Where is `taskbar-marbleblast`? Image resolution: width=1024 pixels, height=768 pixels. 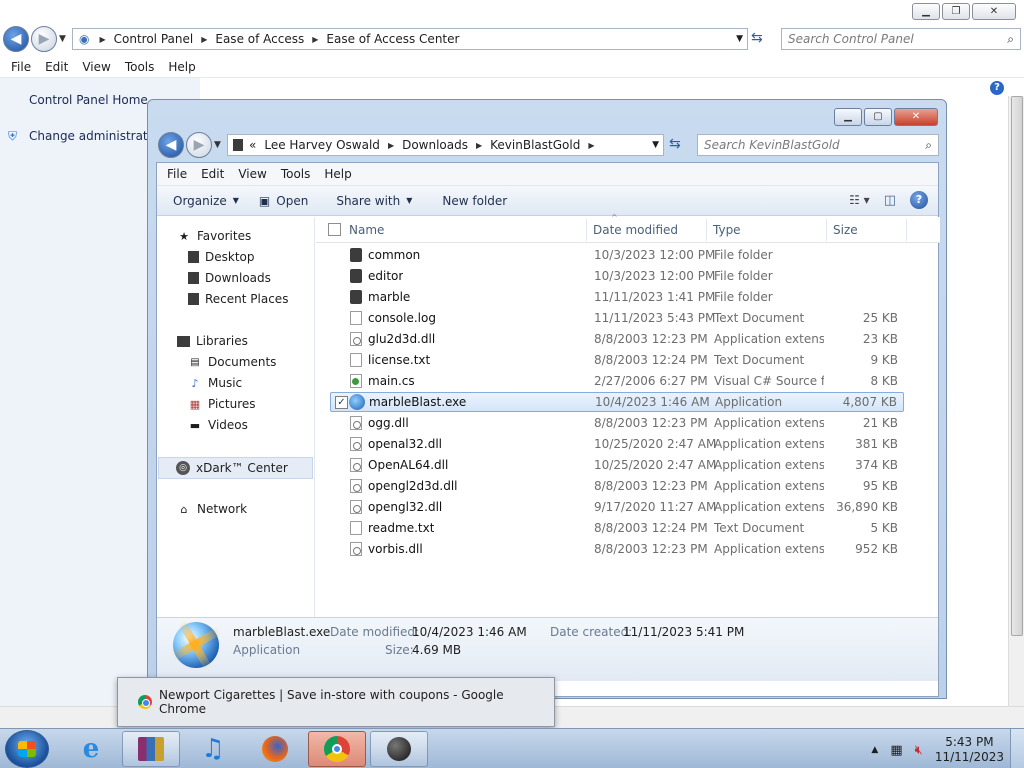 taskbar-marbleblast is located at coordinates (399, 749).